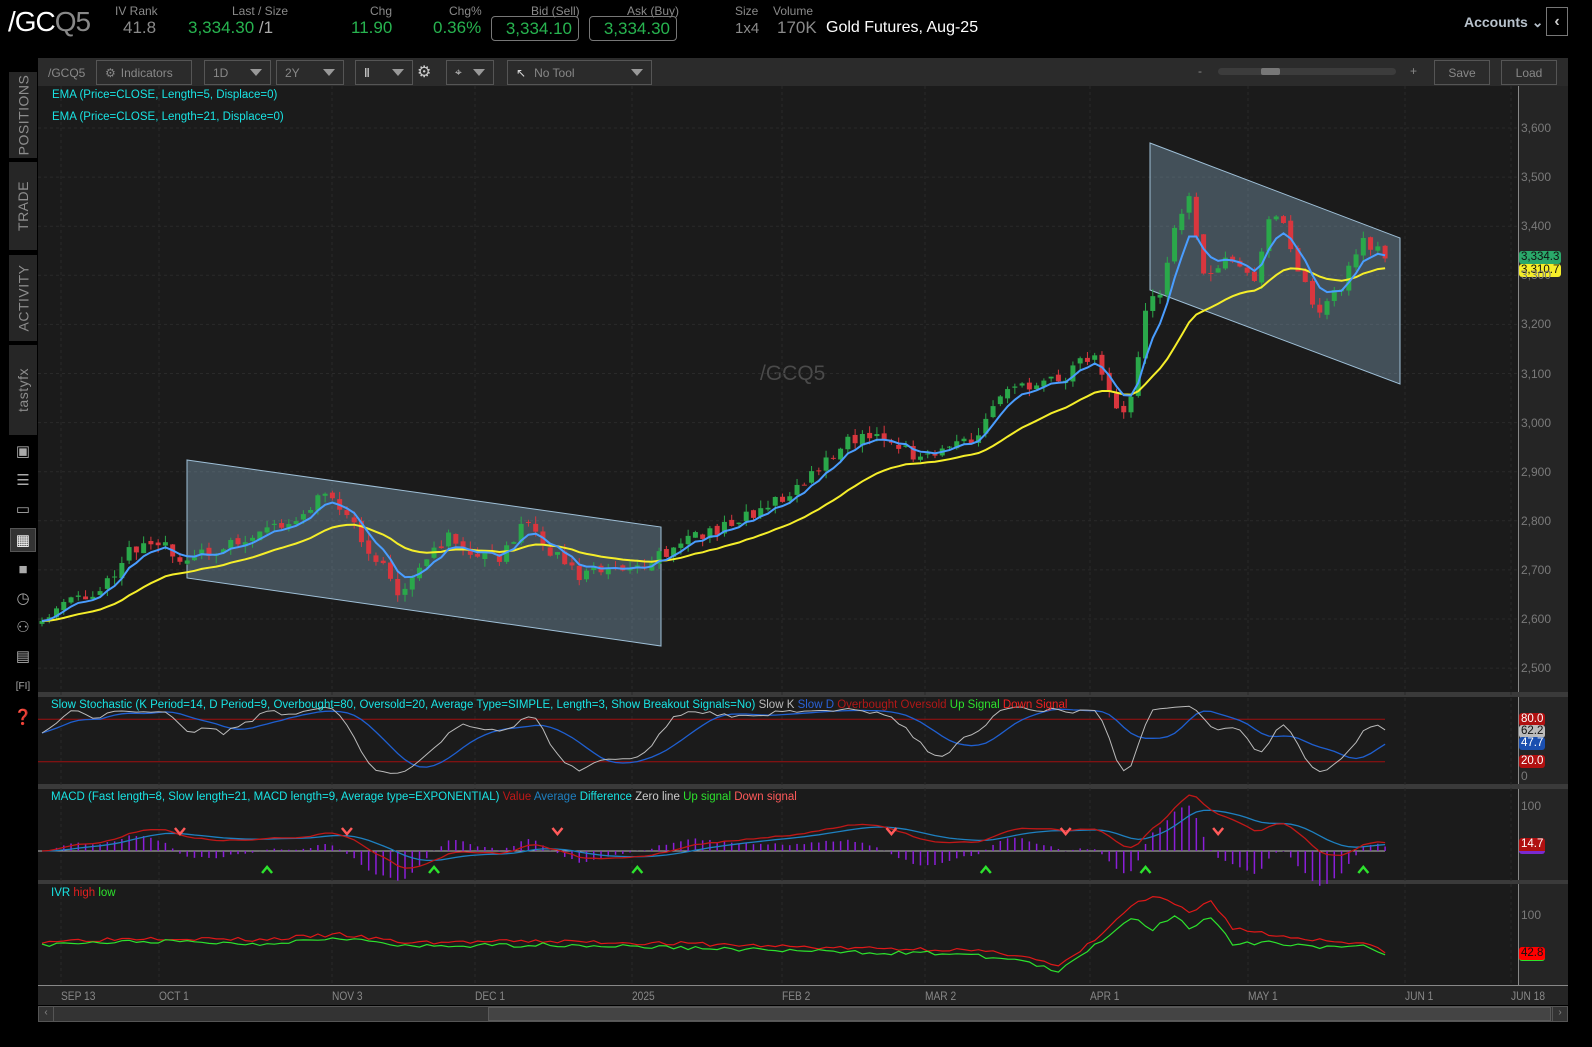  What do you see at coordinates (23, 206) in the screenshot?
I see `sidebar-tab-trade: TRADE` at bounding box center [23, 206].